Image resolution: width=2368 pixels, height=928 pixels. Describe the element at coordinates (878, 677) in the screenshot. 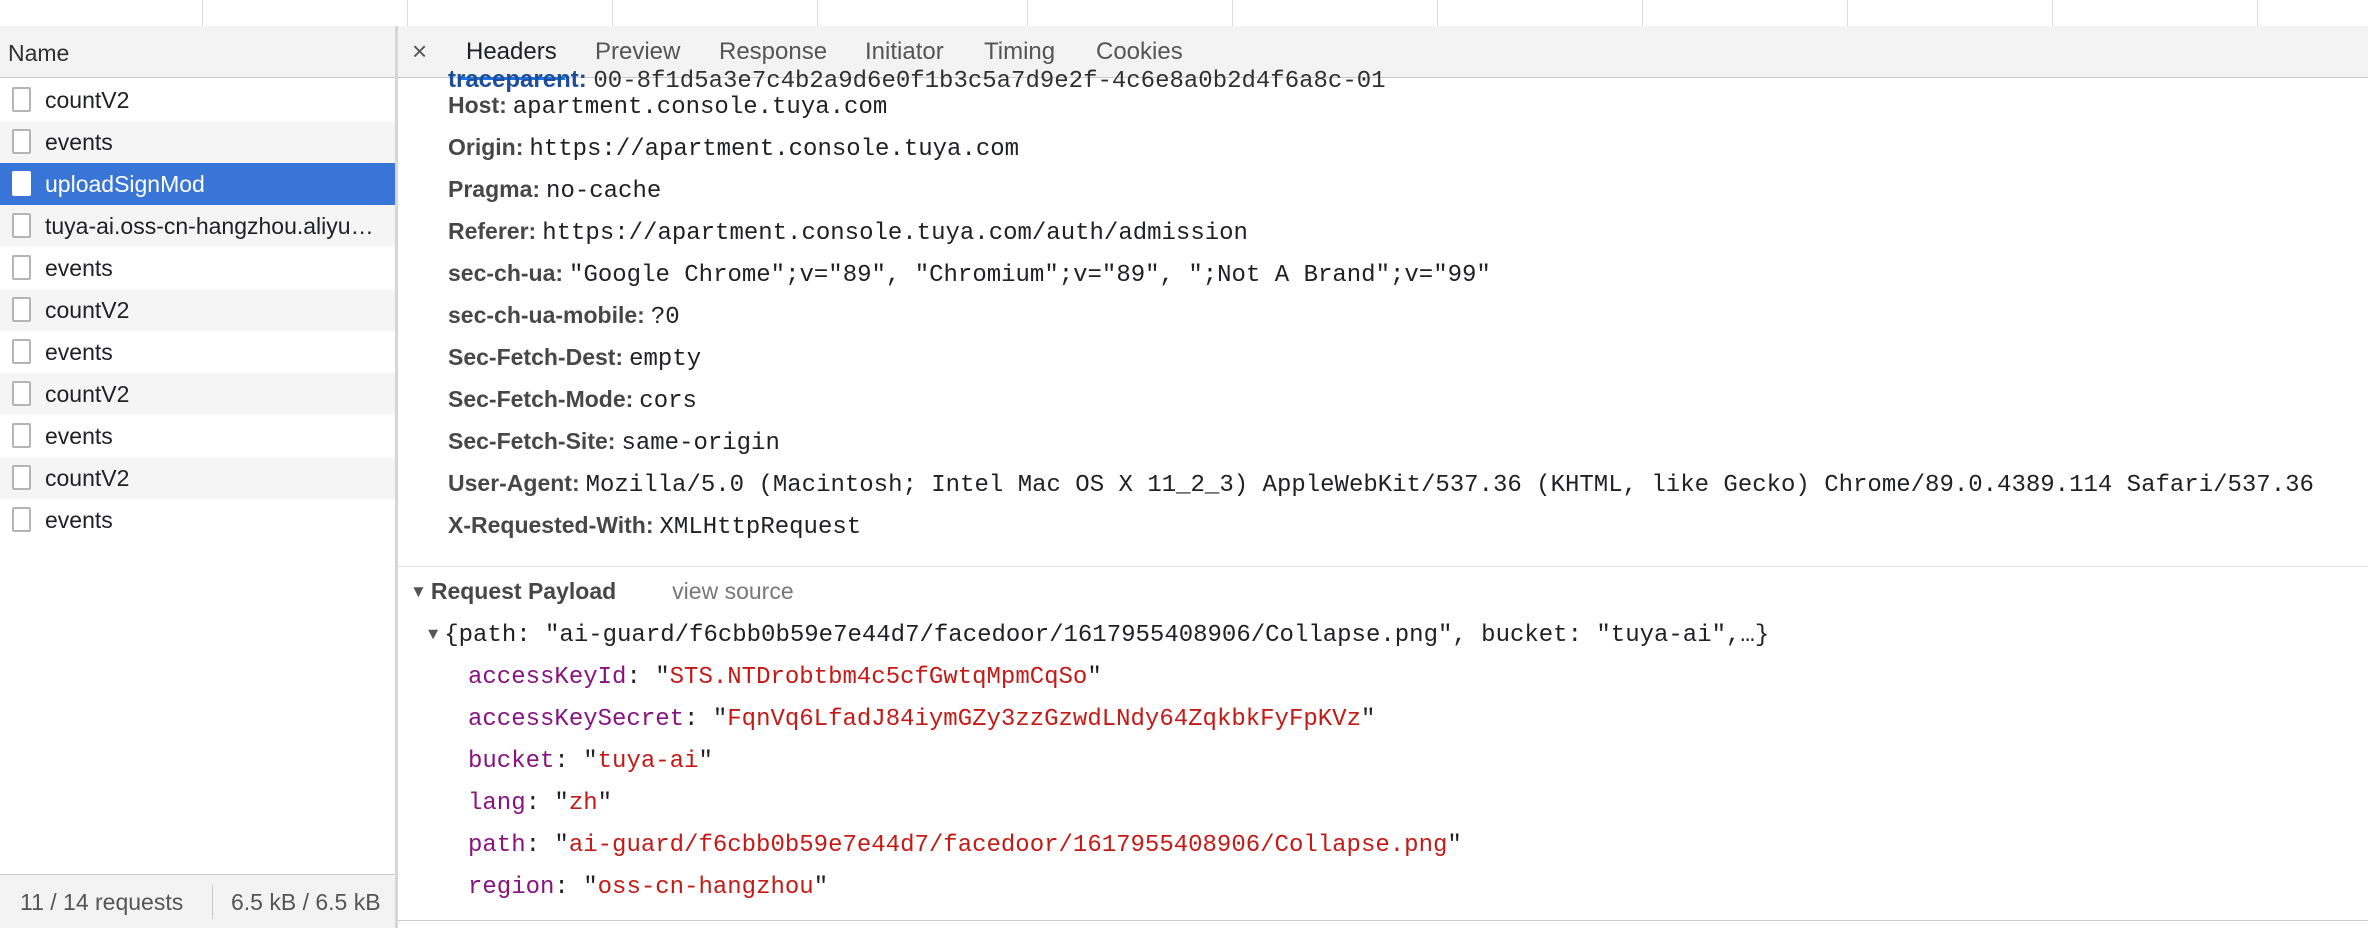

I see `payload-value: STS.NTDrobtbm4c5cfGwtqMpmCqSo` at that location.